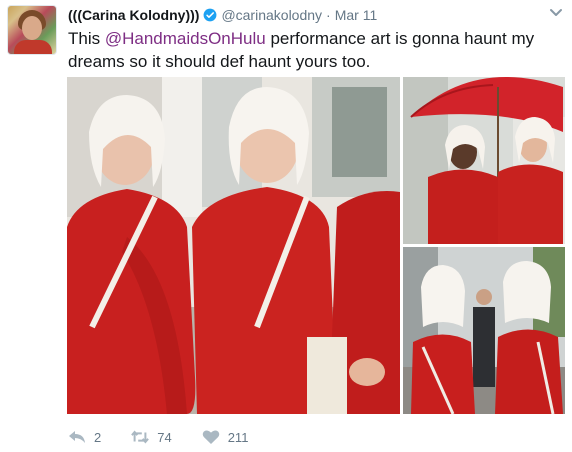 This screenshot has height=452, width=572. What do you see at coordinates (86, 38) in the screenshot?
I see `tweet-text-start: This` at bounding box center [86, 38].